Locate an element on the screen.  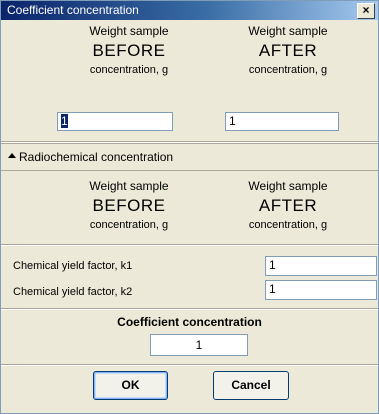
k1-value: 1 is located at coordinates (272, 265).